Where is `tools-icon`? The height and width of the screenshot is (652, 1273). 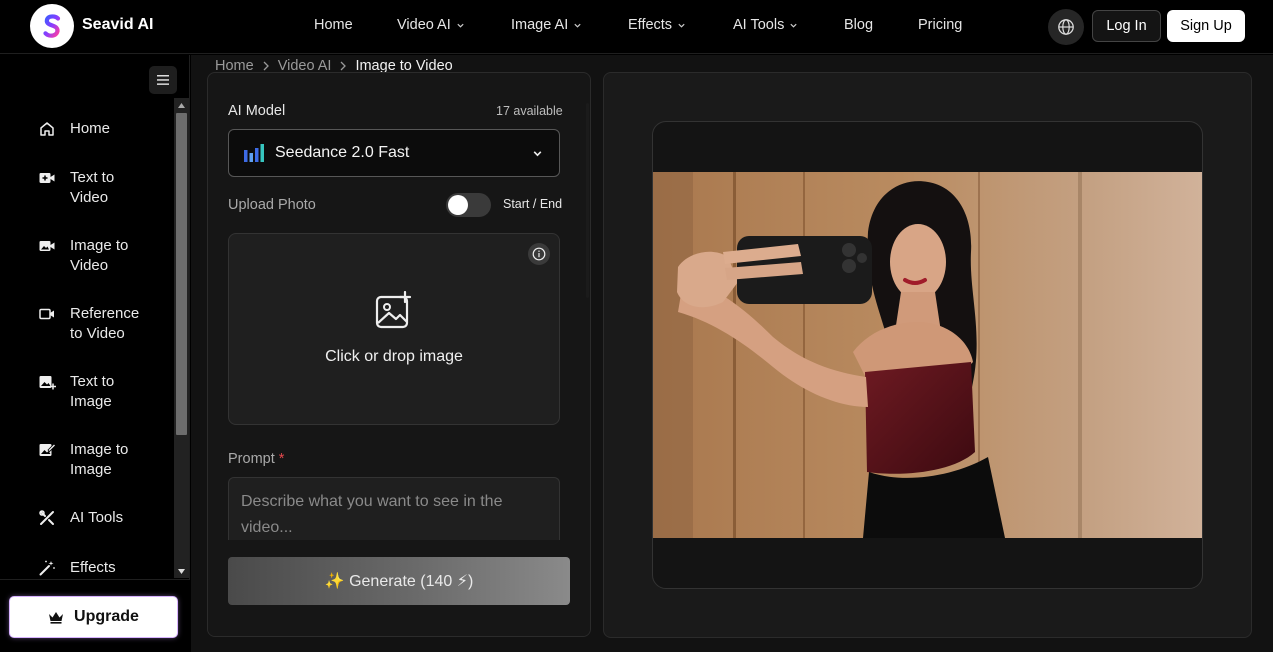
tools-icon is located at coordinates (46, 517).